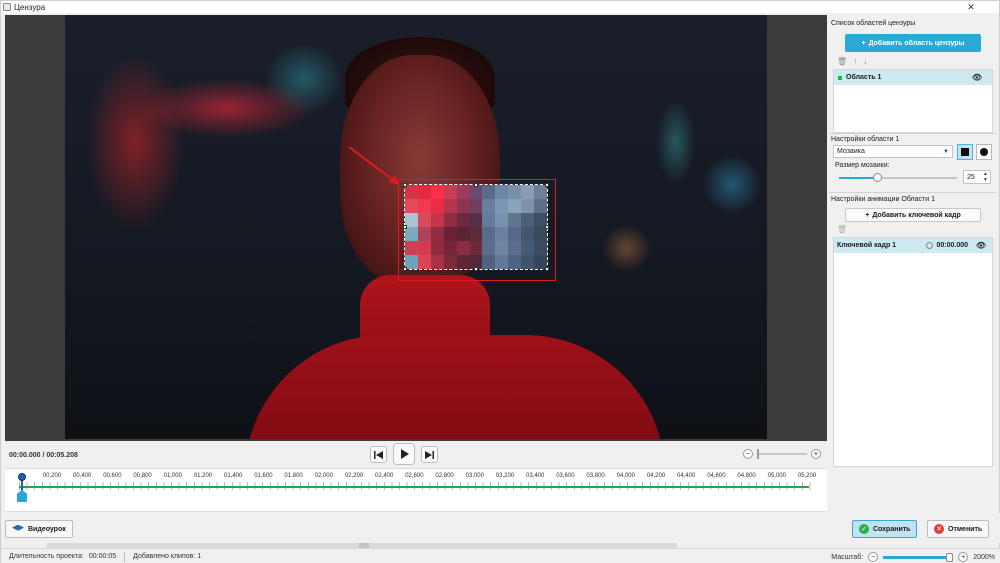 The image size is (1000, 563). I want to click on save-button: ✓ Сохранить, so click(885, 529).